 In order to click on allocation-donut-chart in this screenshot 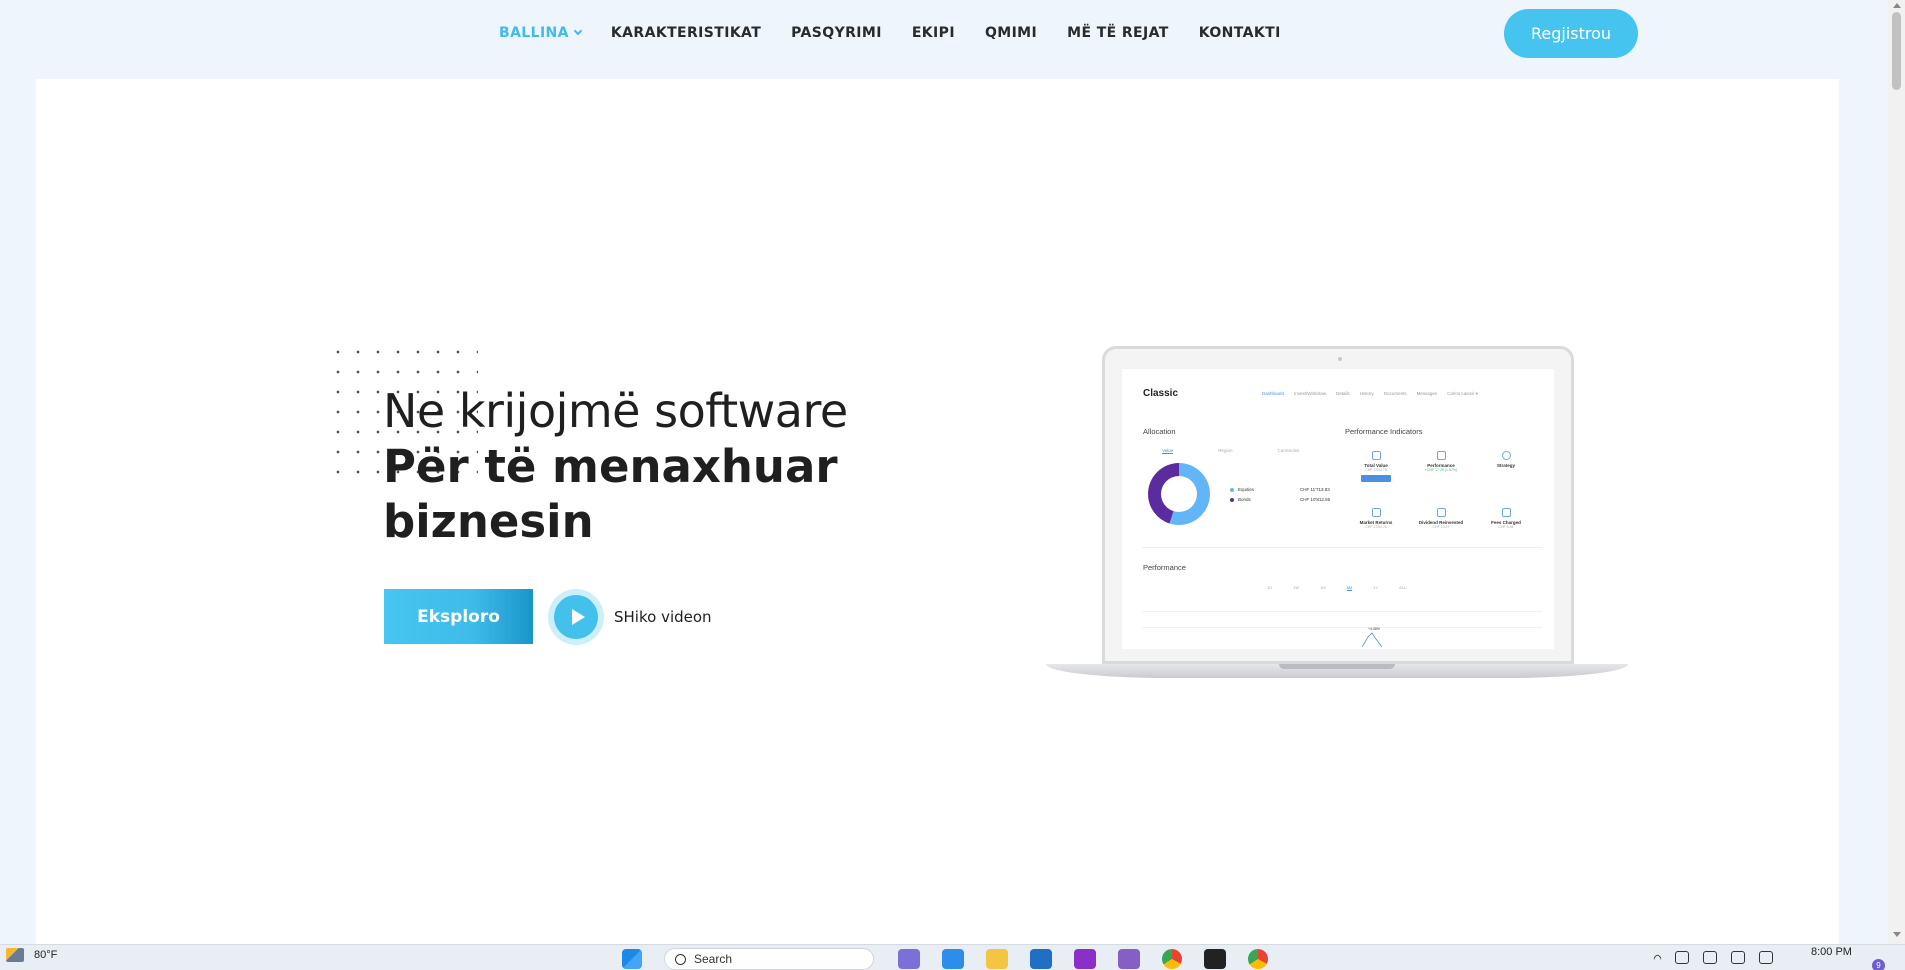, I will do `click(1179, 494)`.